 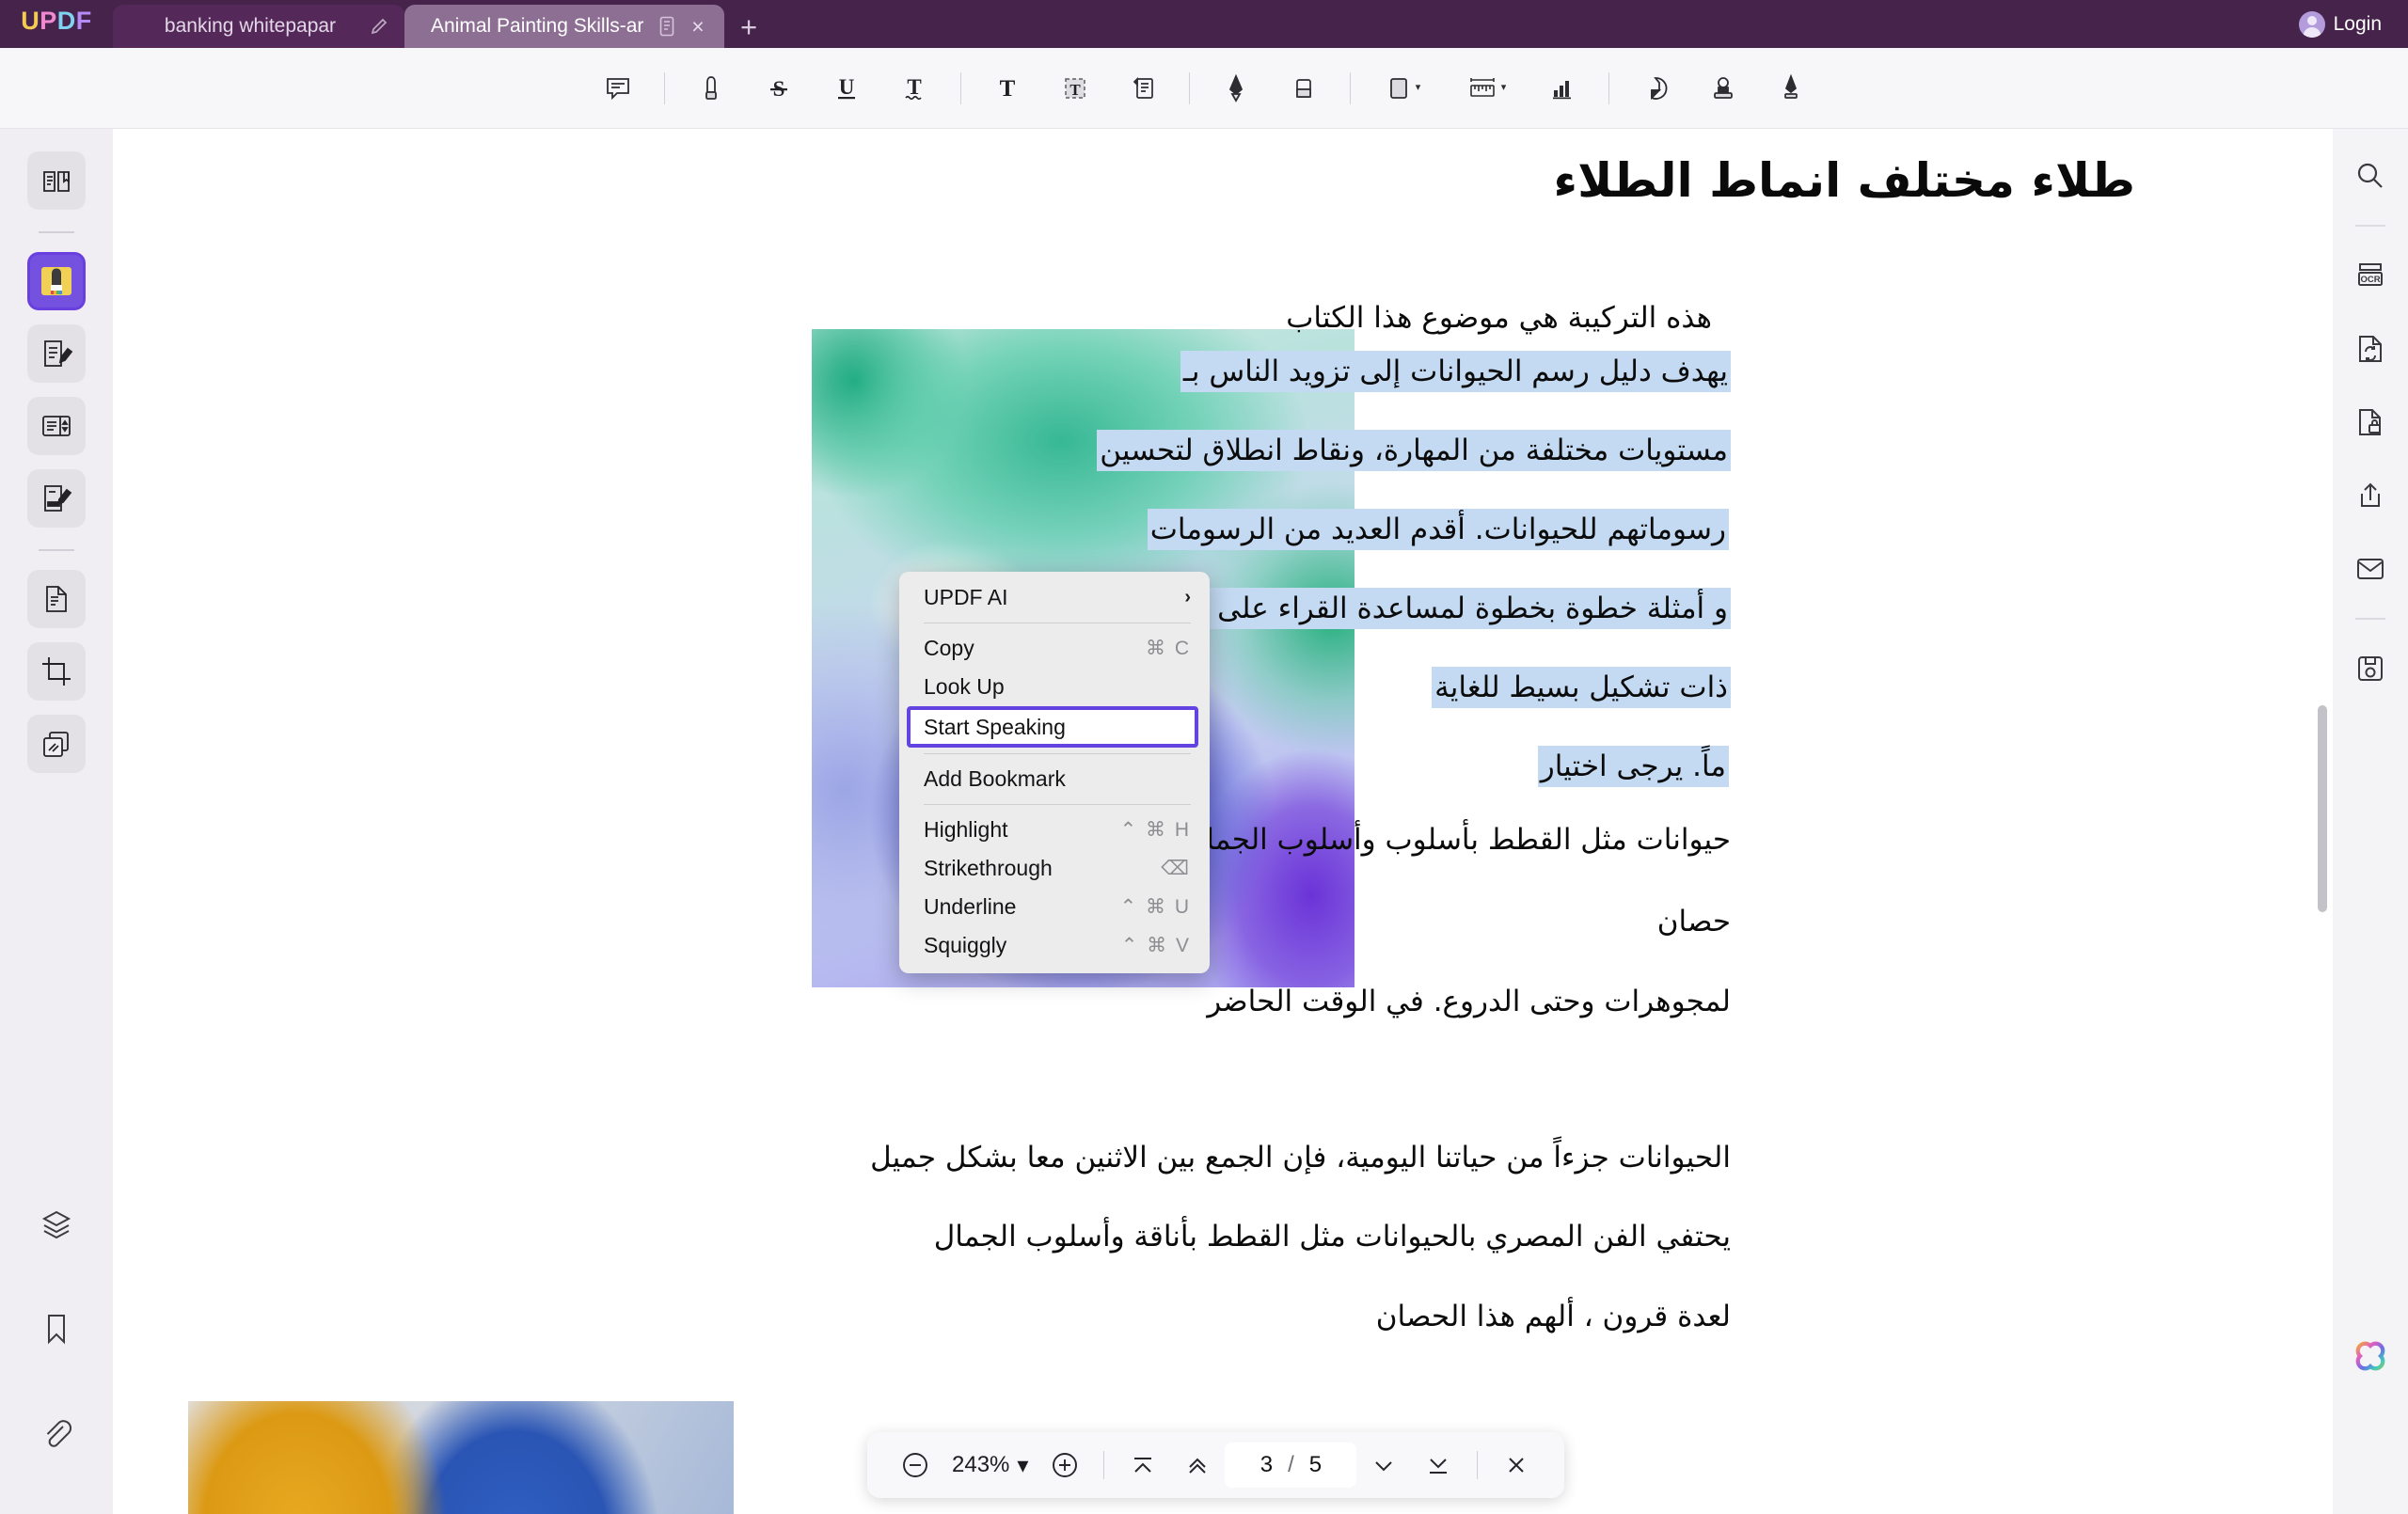 I want to click on context-menu-item-copy: Copy ⌘ C, so click(x=1054, y=649).